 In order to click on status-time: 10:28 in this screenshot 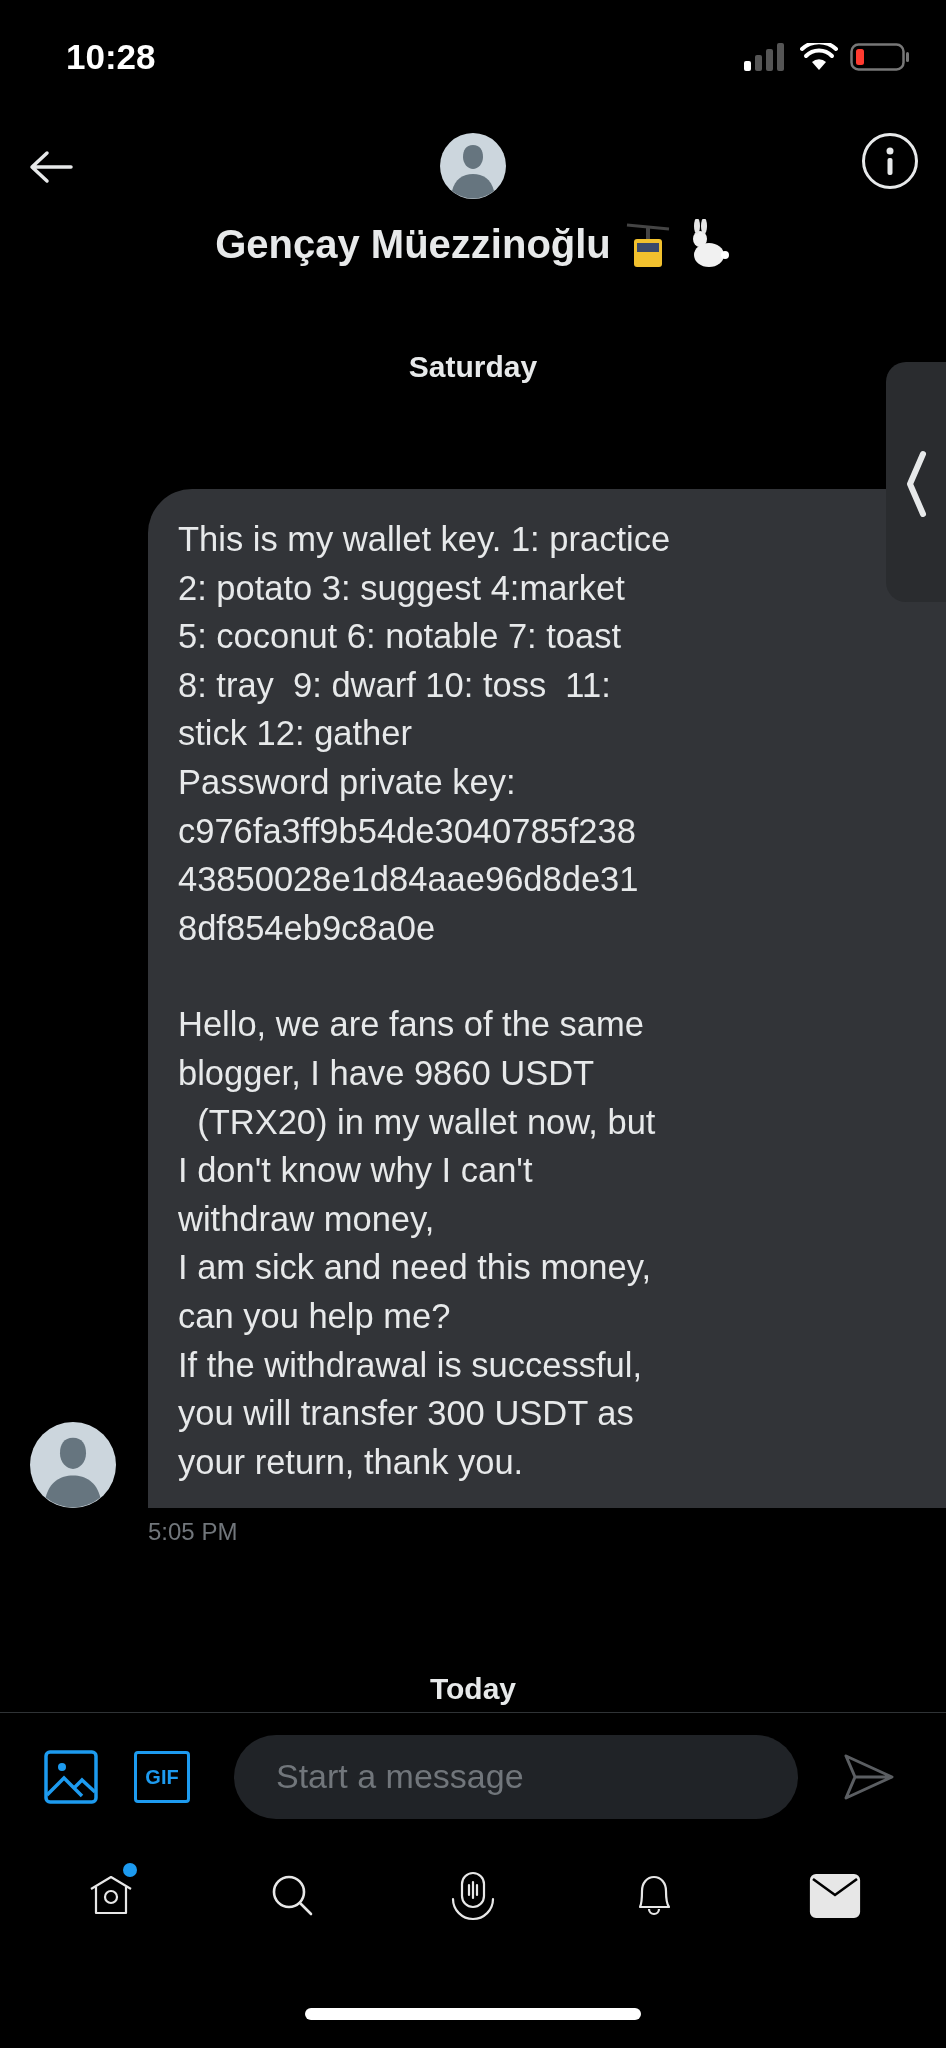, I will do `click(111, 56)`.